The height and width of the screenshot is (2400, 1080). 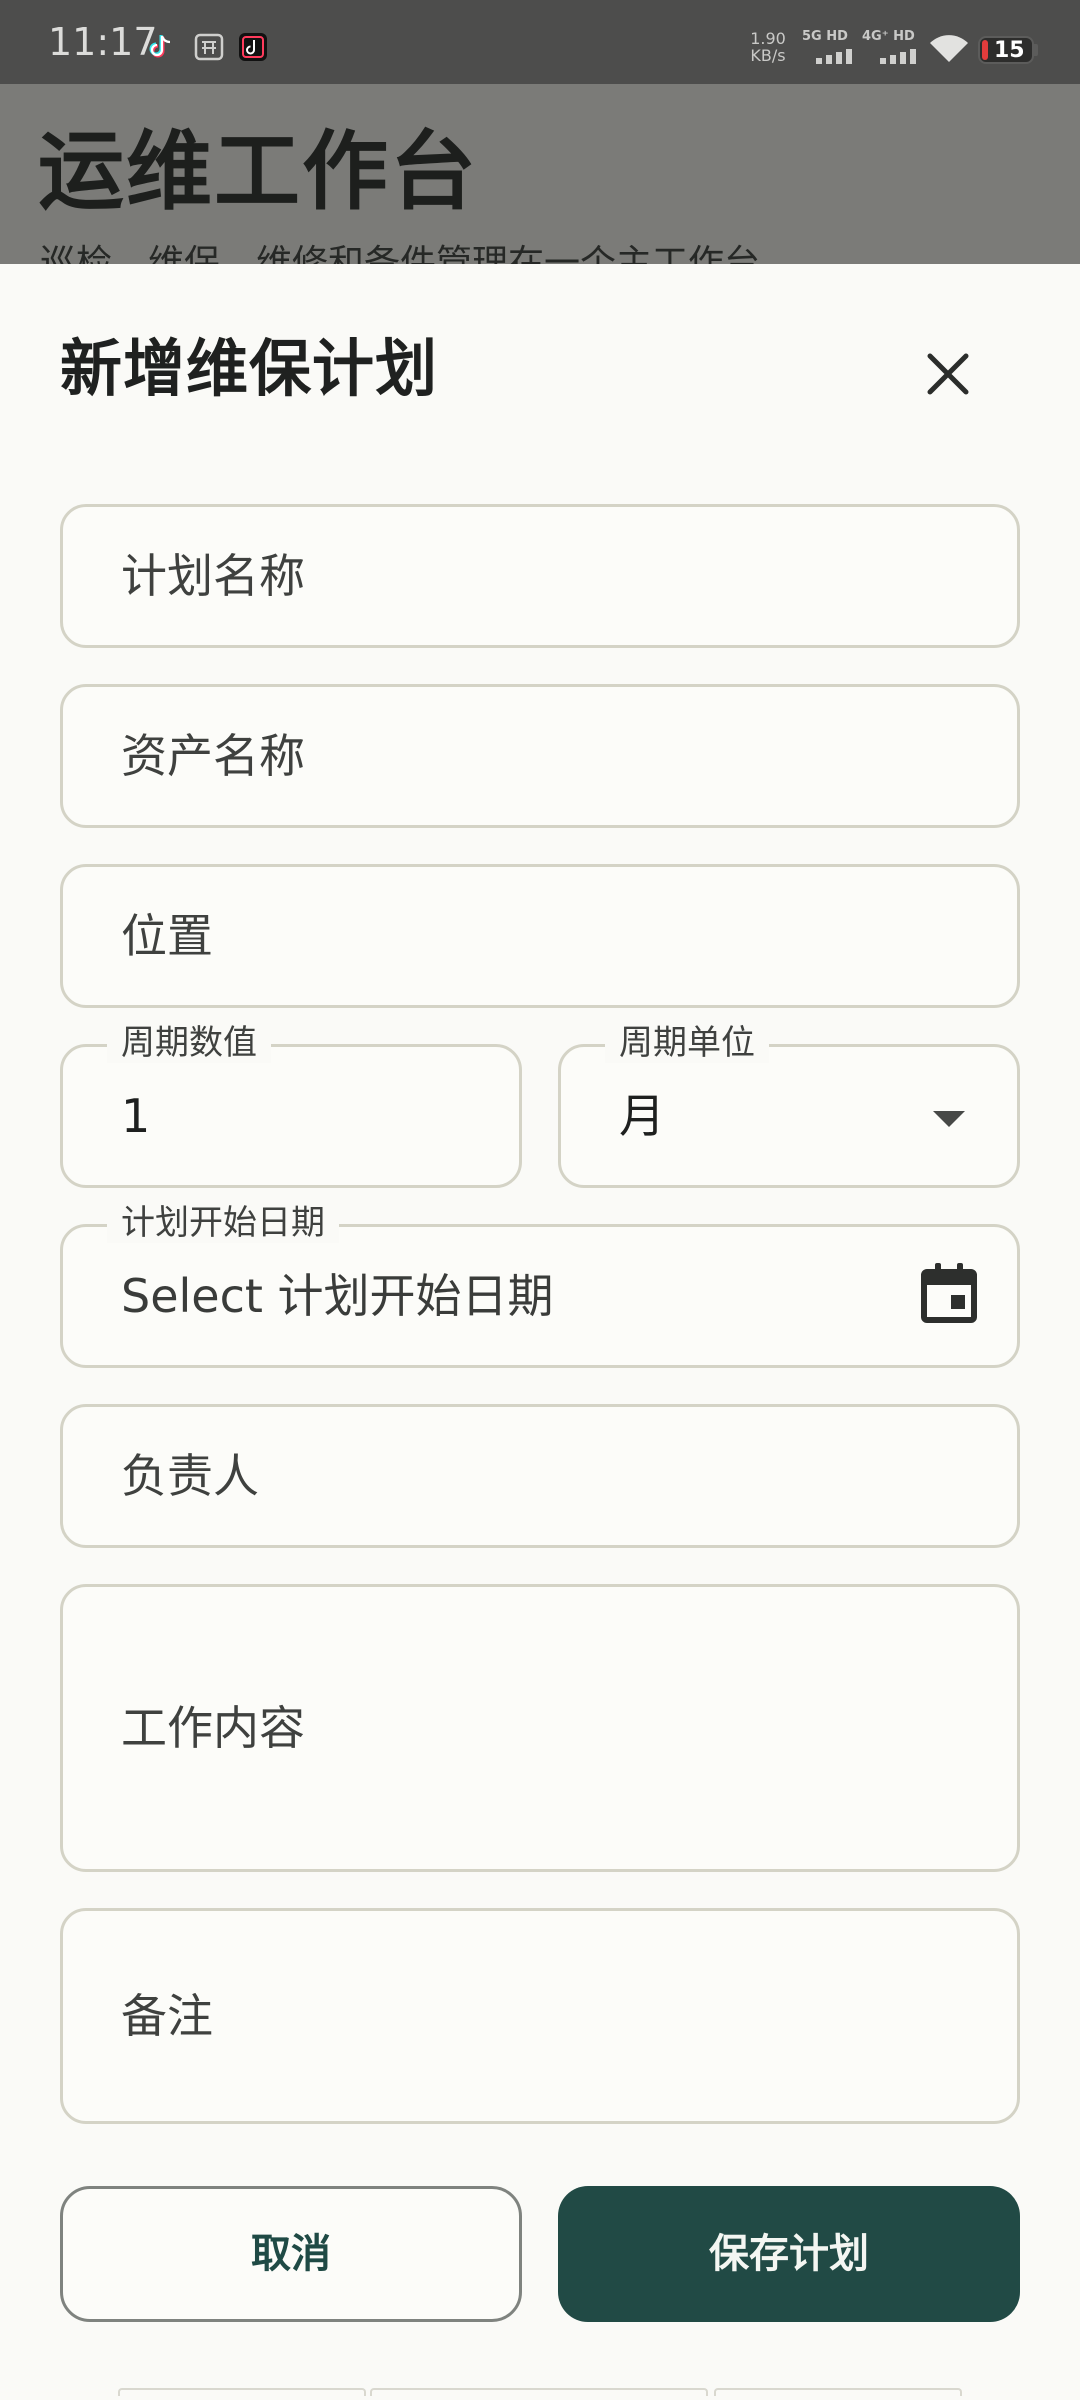 What do you see at coordinates (418, 254) in the screenshot?
I see `background-page-subtitle: 巡检、维保、维修和备件管理在一个主工作台。` at bounding box center [418, 254].